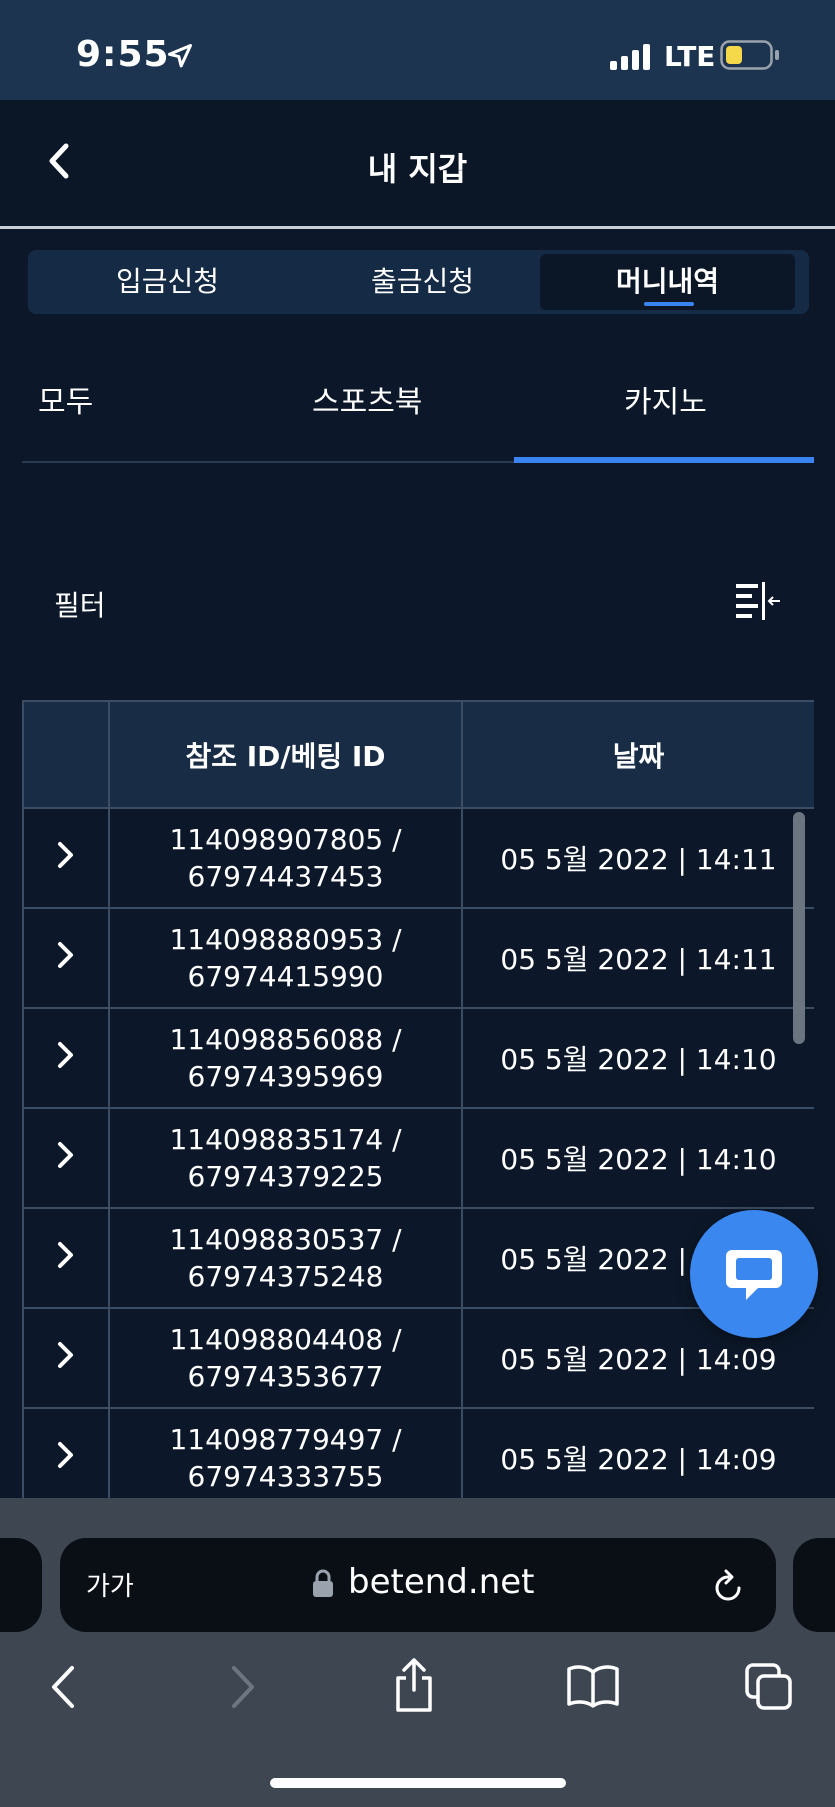  Describe the element at coordinates (123, 54) in the screenshot. I see `status-time: 9:55` at that location.